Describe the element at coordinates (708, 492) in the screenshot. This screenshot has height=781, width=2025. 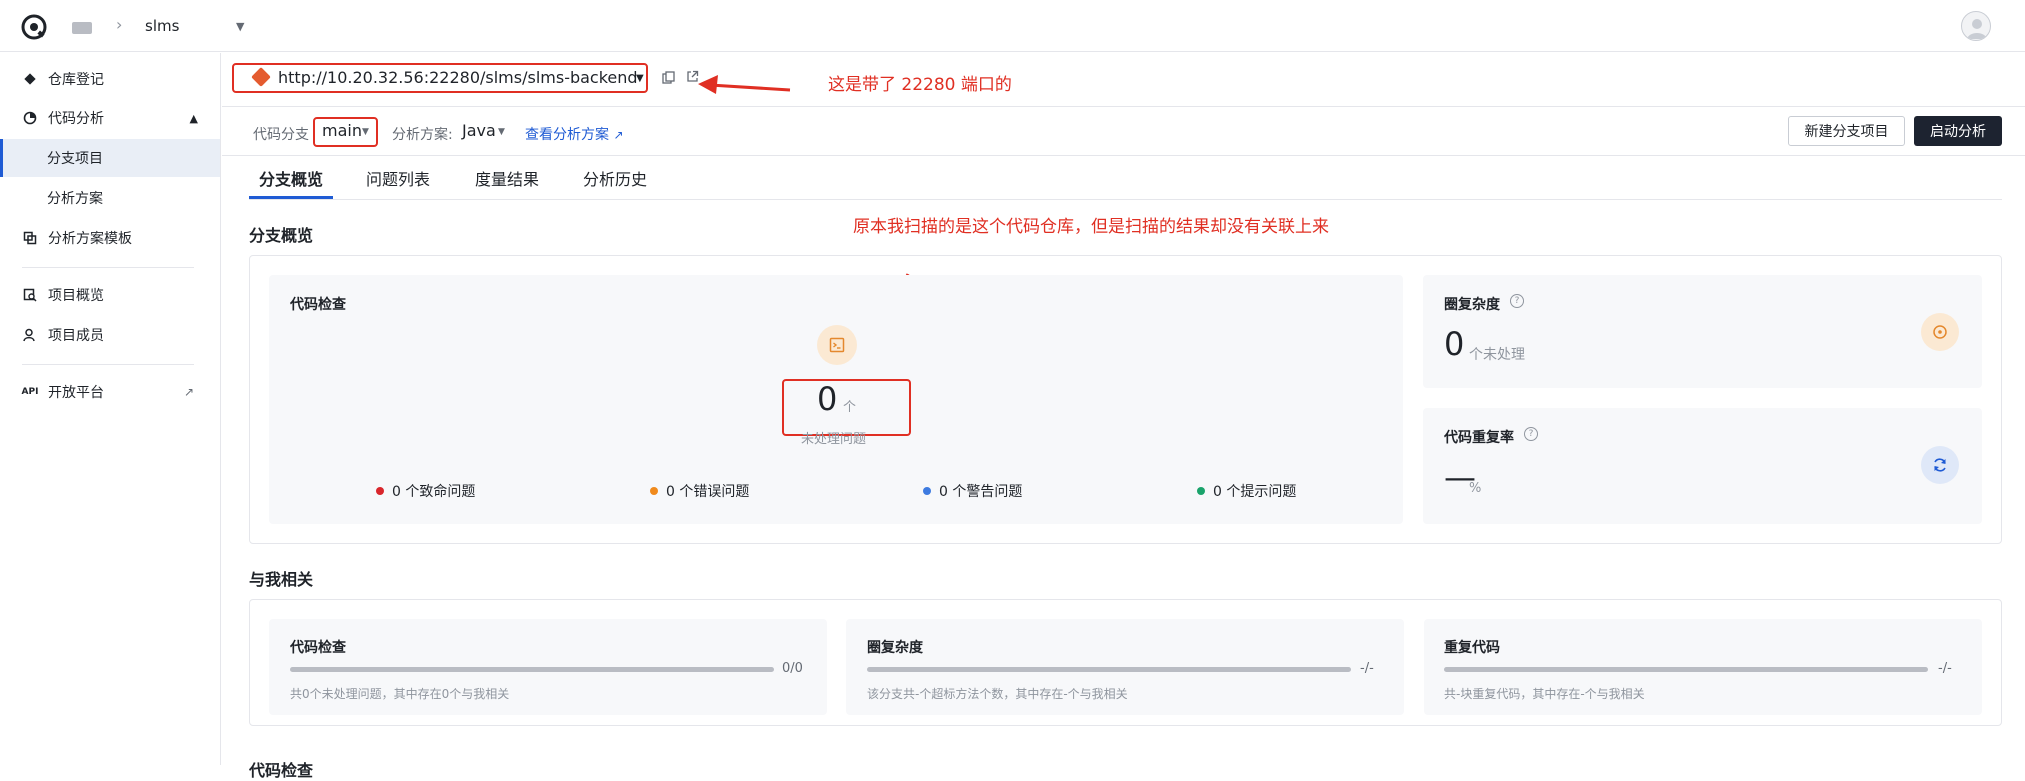
I see `severity-label: 0 个错误问题` at that location.